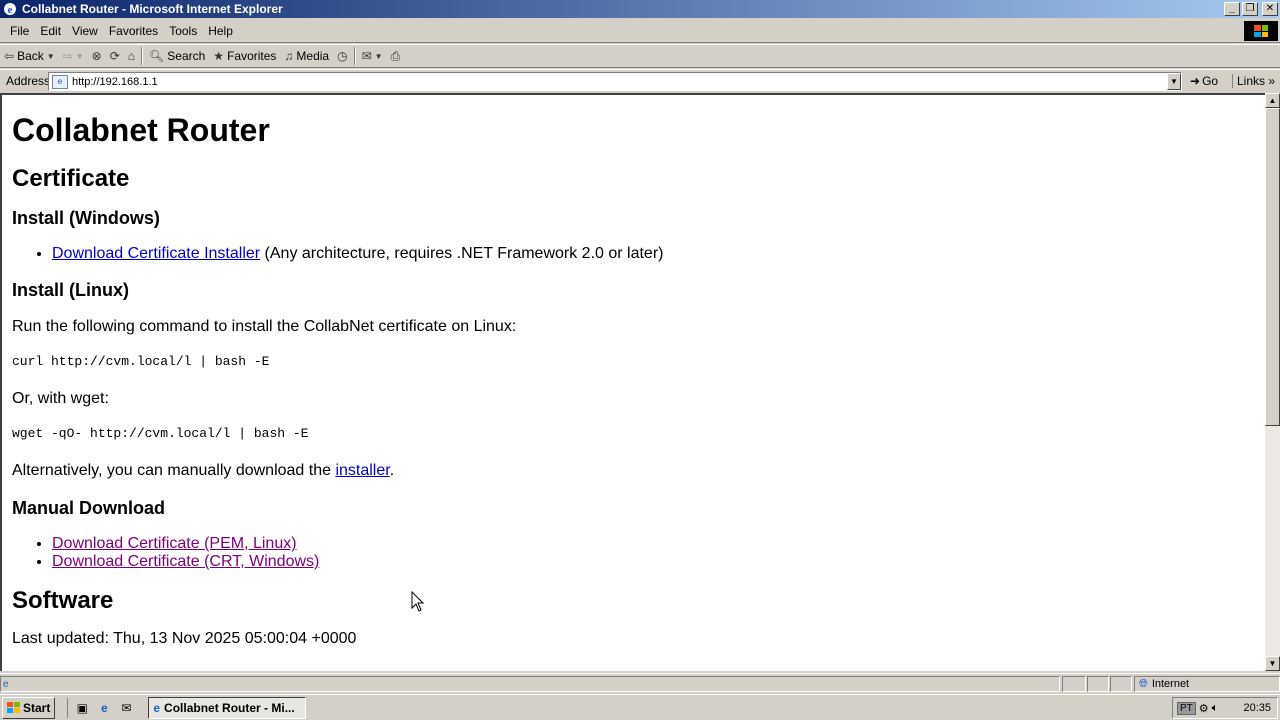  What do you see at coordinates (104, 708) in the screenshot?
I see `ie-quicklaunch-icon: e` at bounding box center [104, 708].